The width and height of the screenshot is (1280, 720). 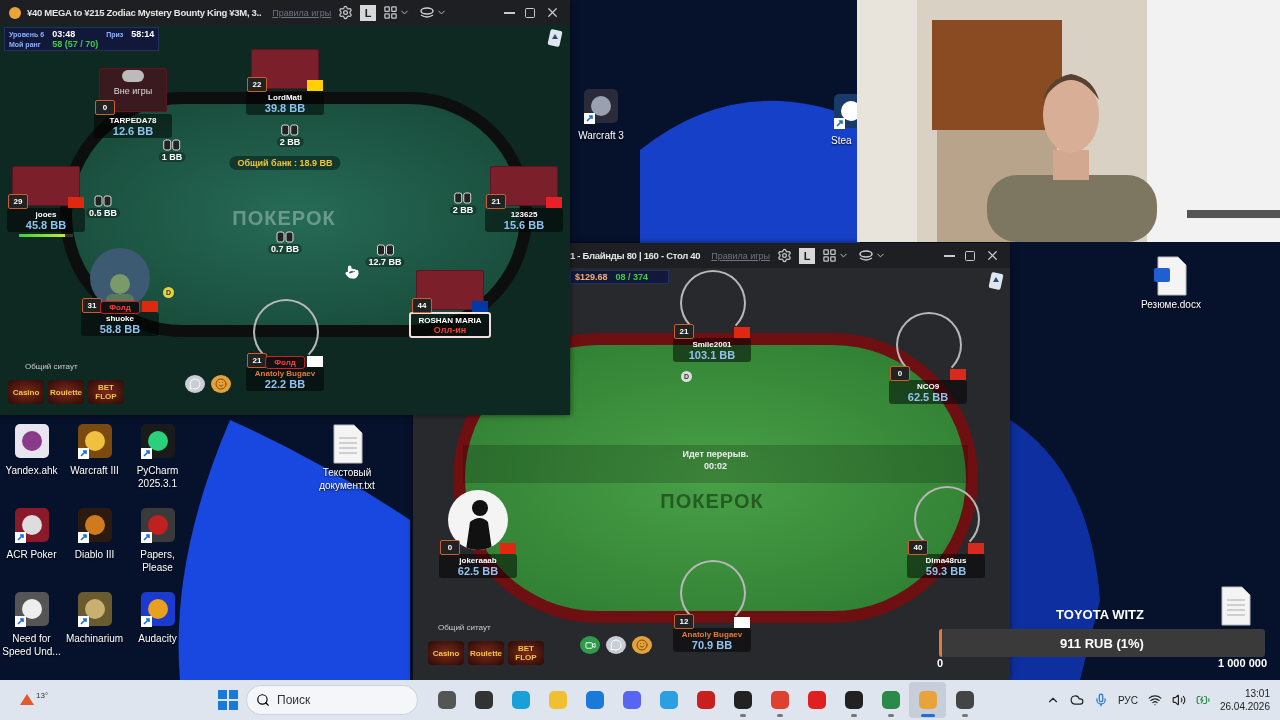 I want to click on cloud-icon, so click(x=1076, y=700).